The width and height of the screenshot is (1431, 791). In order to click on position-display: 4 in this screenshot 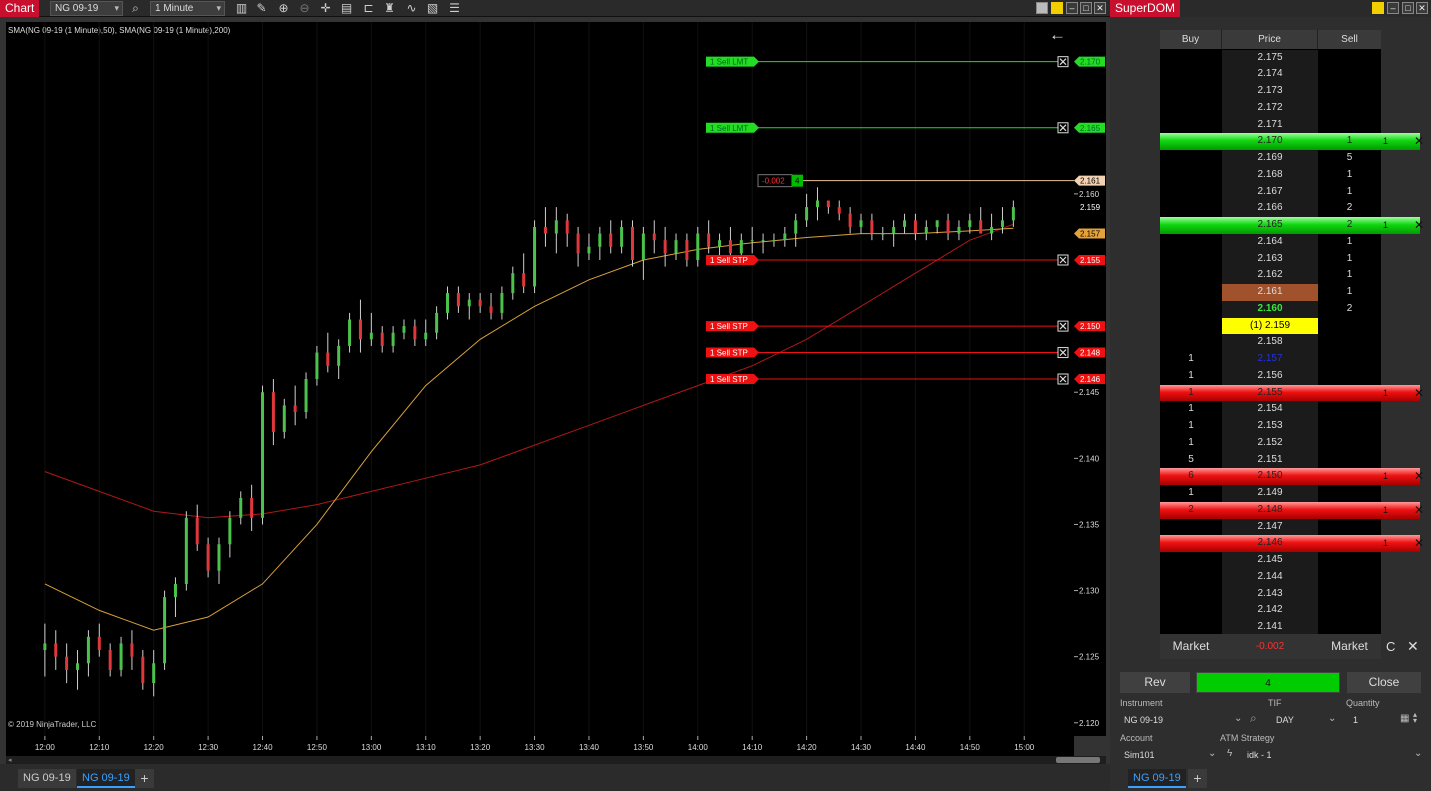, I will do `click(1268, 682)`.